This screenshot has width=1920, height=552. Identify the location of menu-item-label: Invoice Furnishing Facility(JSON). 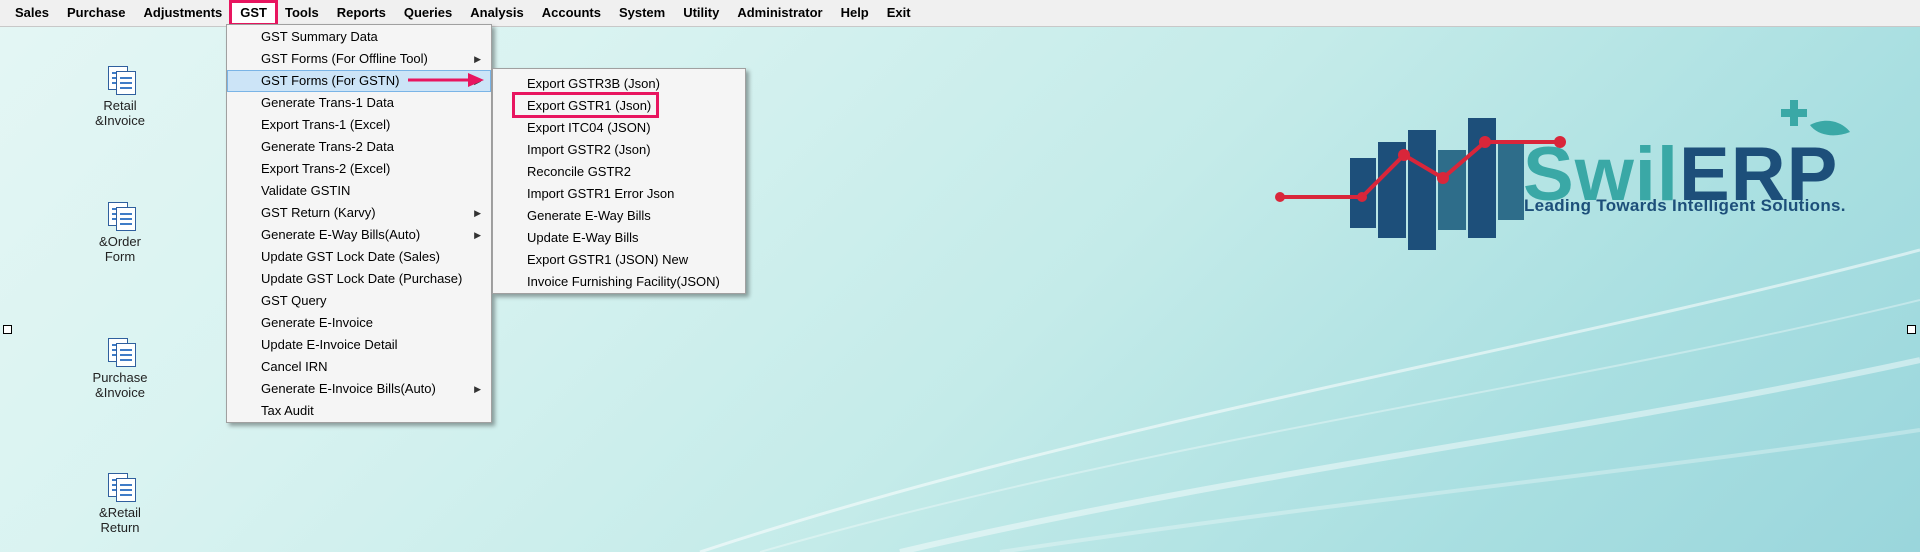
(623, 281).